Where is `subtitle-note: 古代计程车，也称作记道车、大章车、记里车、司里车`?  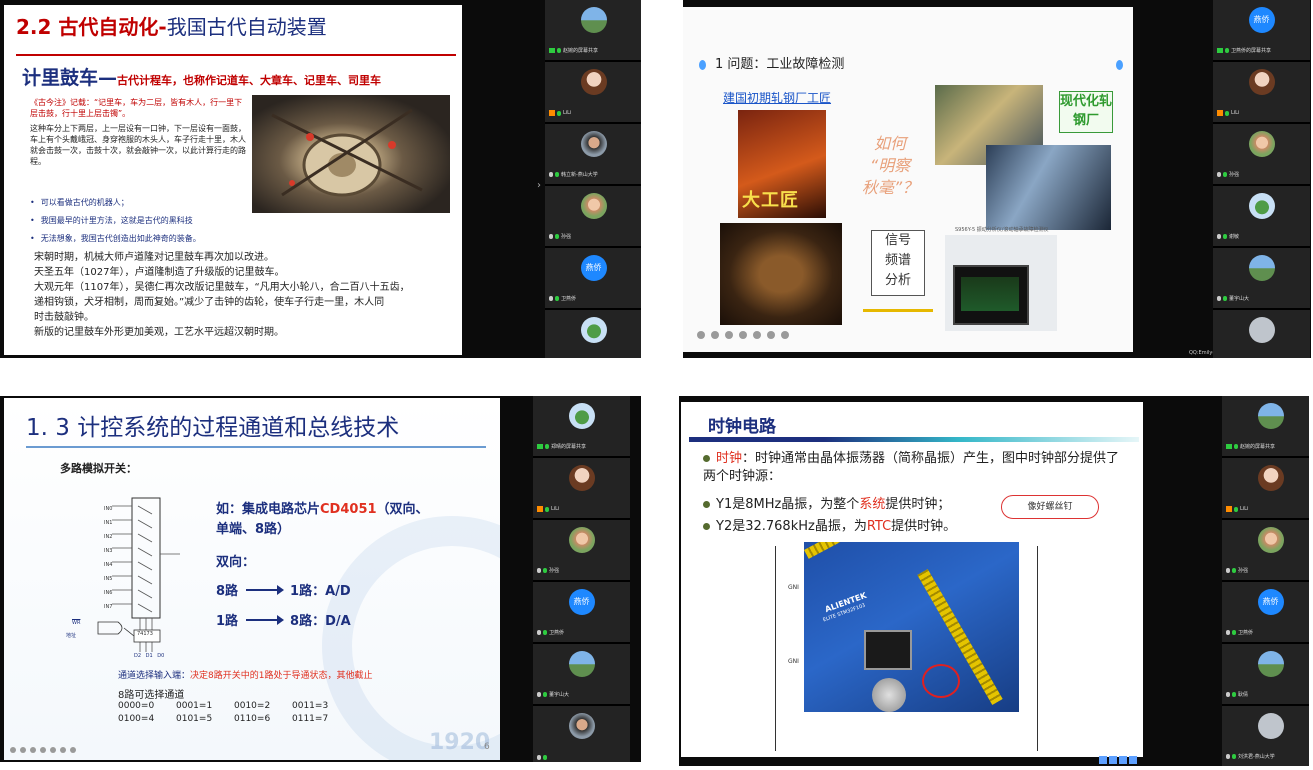
subtitle-note: 古代计程车，也称作记道车、大章车、记里车、司里车 is located at coordinates (249, 80).